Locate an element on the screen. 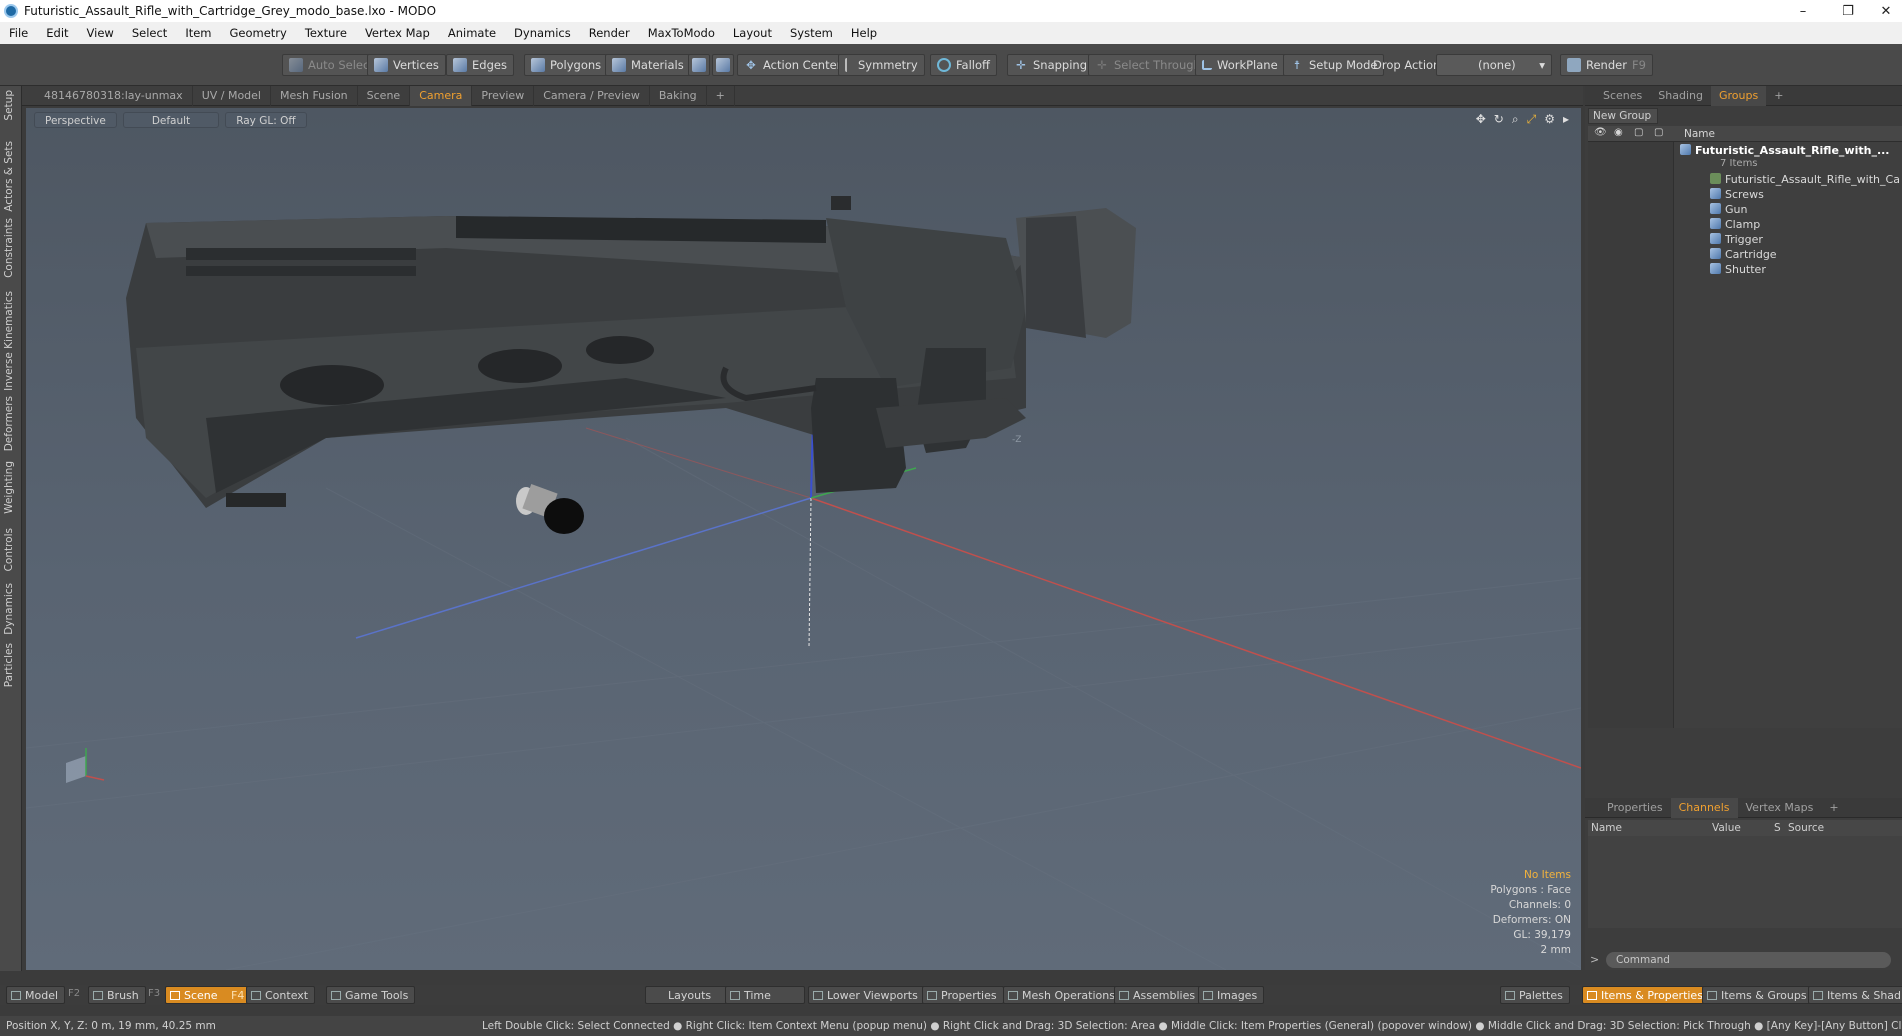 This screenshot has width=1902, height=1036. select-icon: ▢ is located at coordinates (1658, 132).